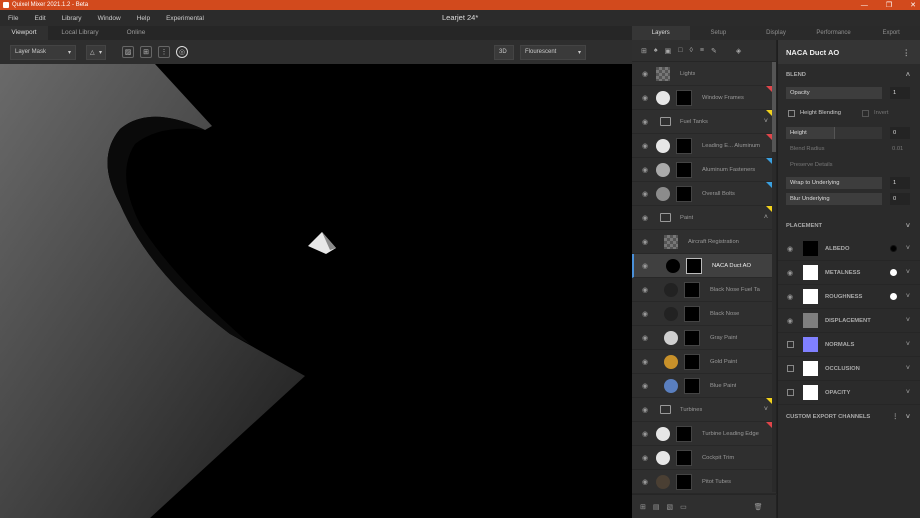 The width and height of the screenshot is (920, 518). What do you see at coordinates (702, 50) in the screenshot?
I see `list-icon: ≡` at bounding box center [702, 50].